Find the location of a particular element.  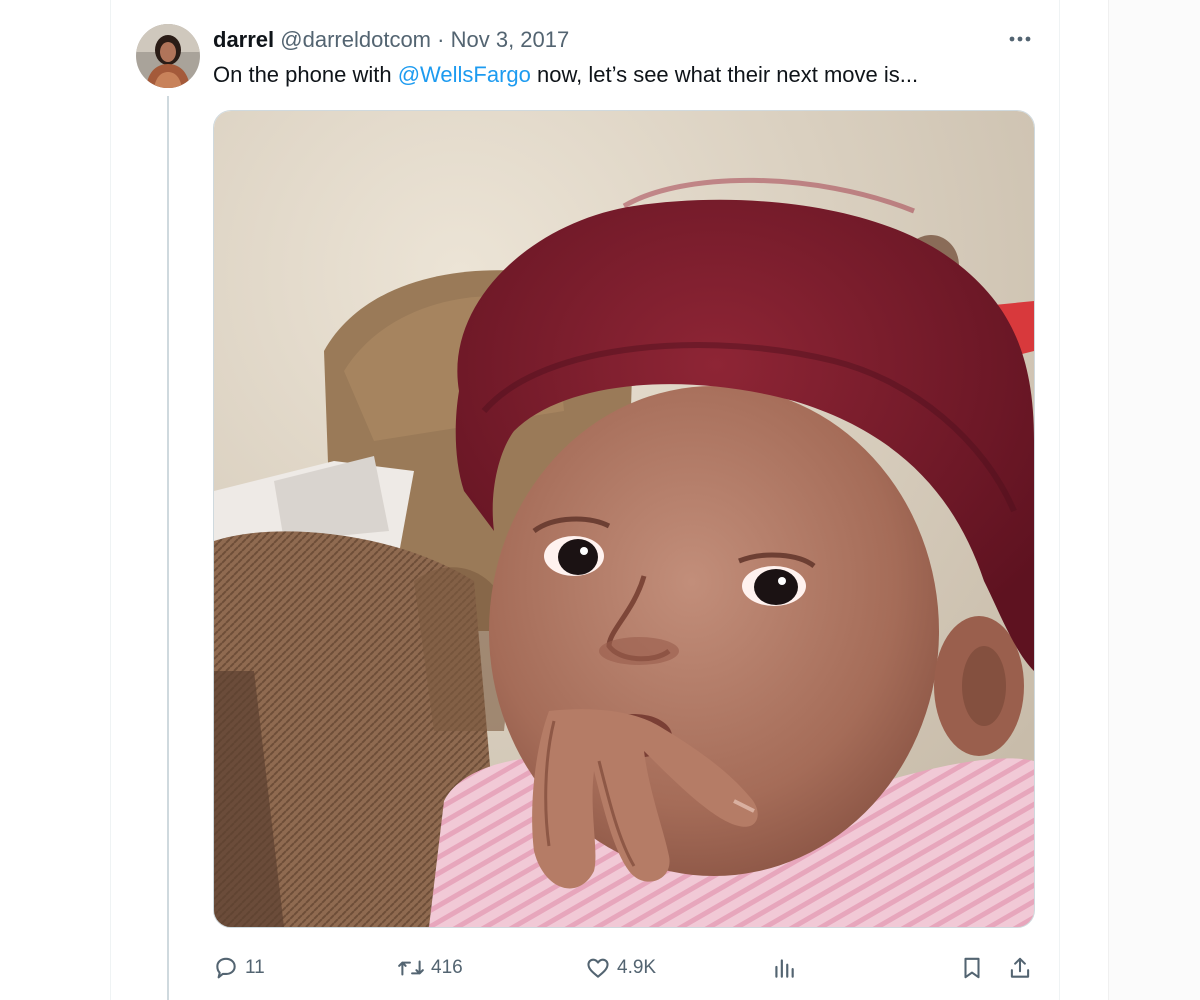

avatar-image is located at coordinates (168, 56).